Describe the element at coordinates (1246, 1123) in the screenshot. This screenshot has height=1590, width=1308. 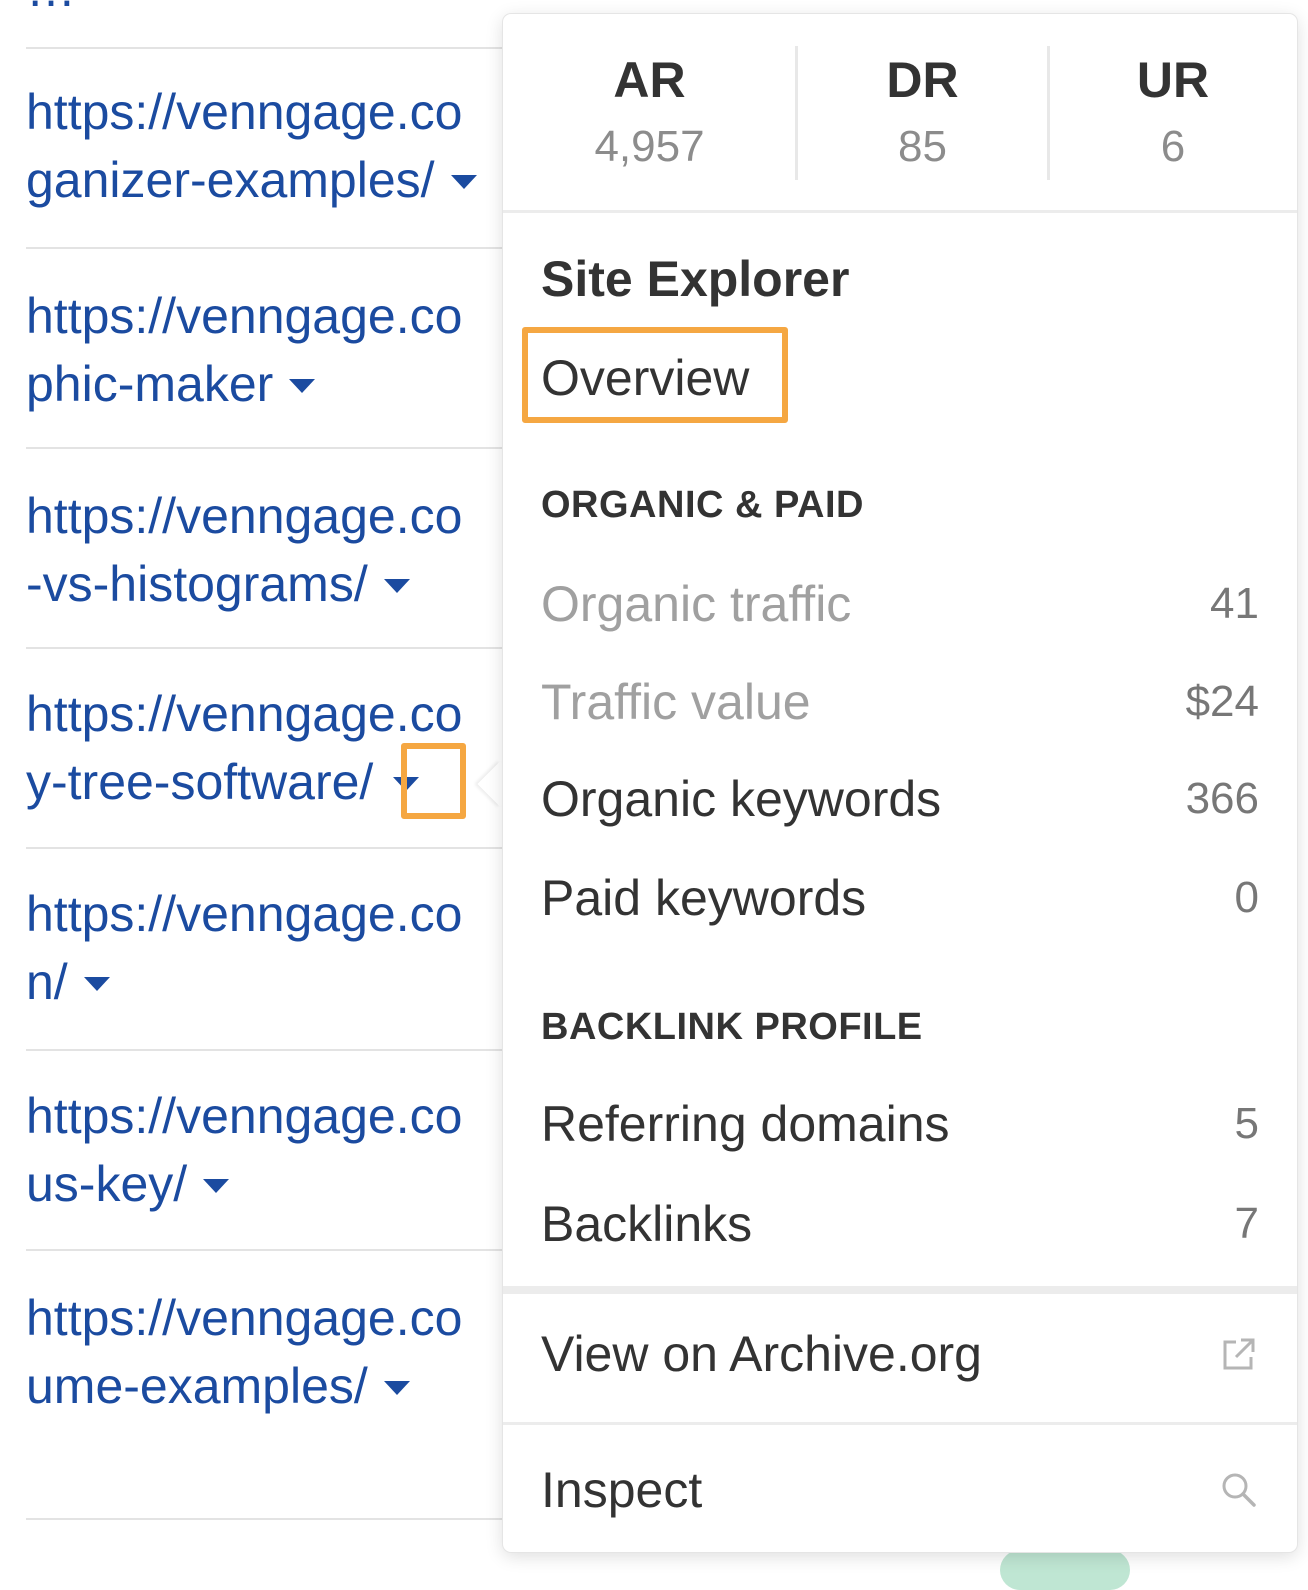
I see `menu-item-value: 5` at that location.